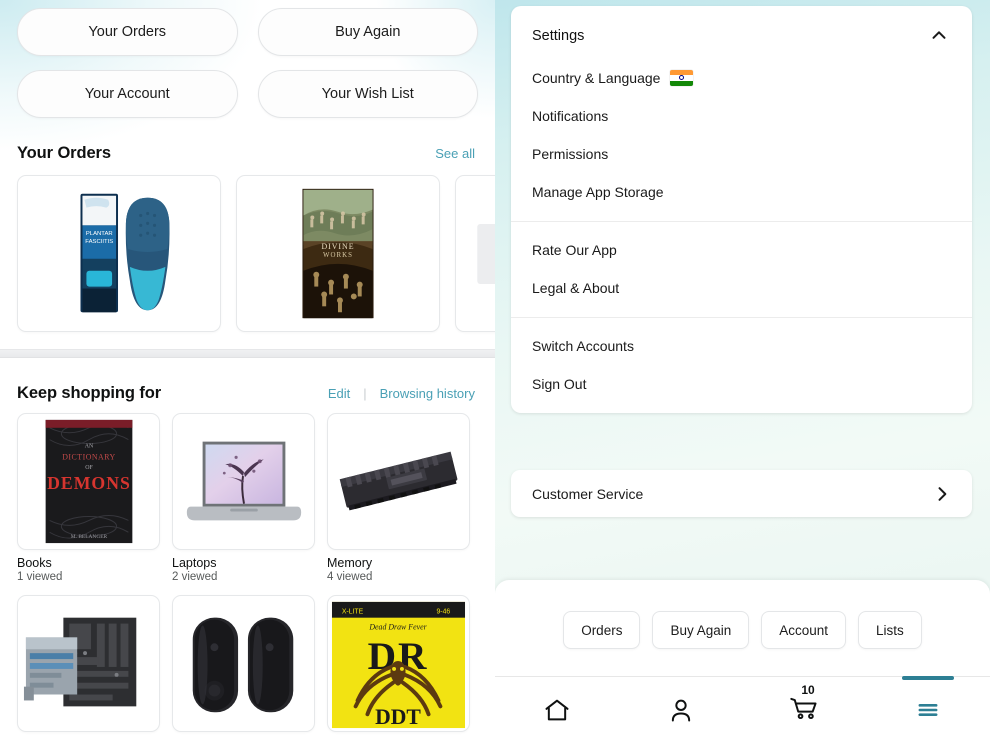 This screenshot has width=990, height=742. What do you see at coordinates (89, 456) in the screenshot?
I see `svg-text: DICTIONARY` at bounding box center [89, 456].